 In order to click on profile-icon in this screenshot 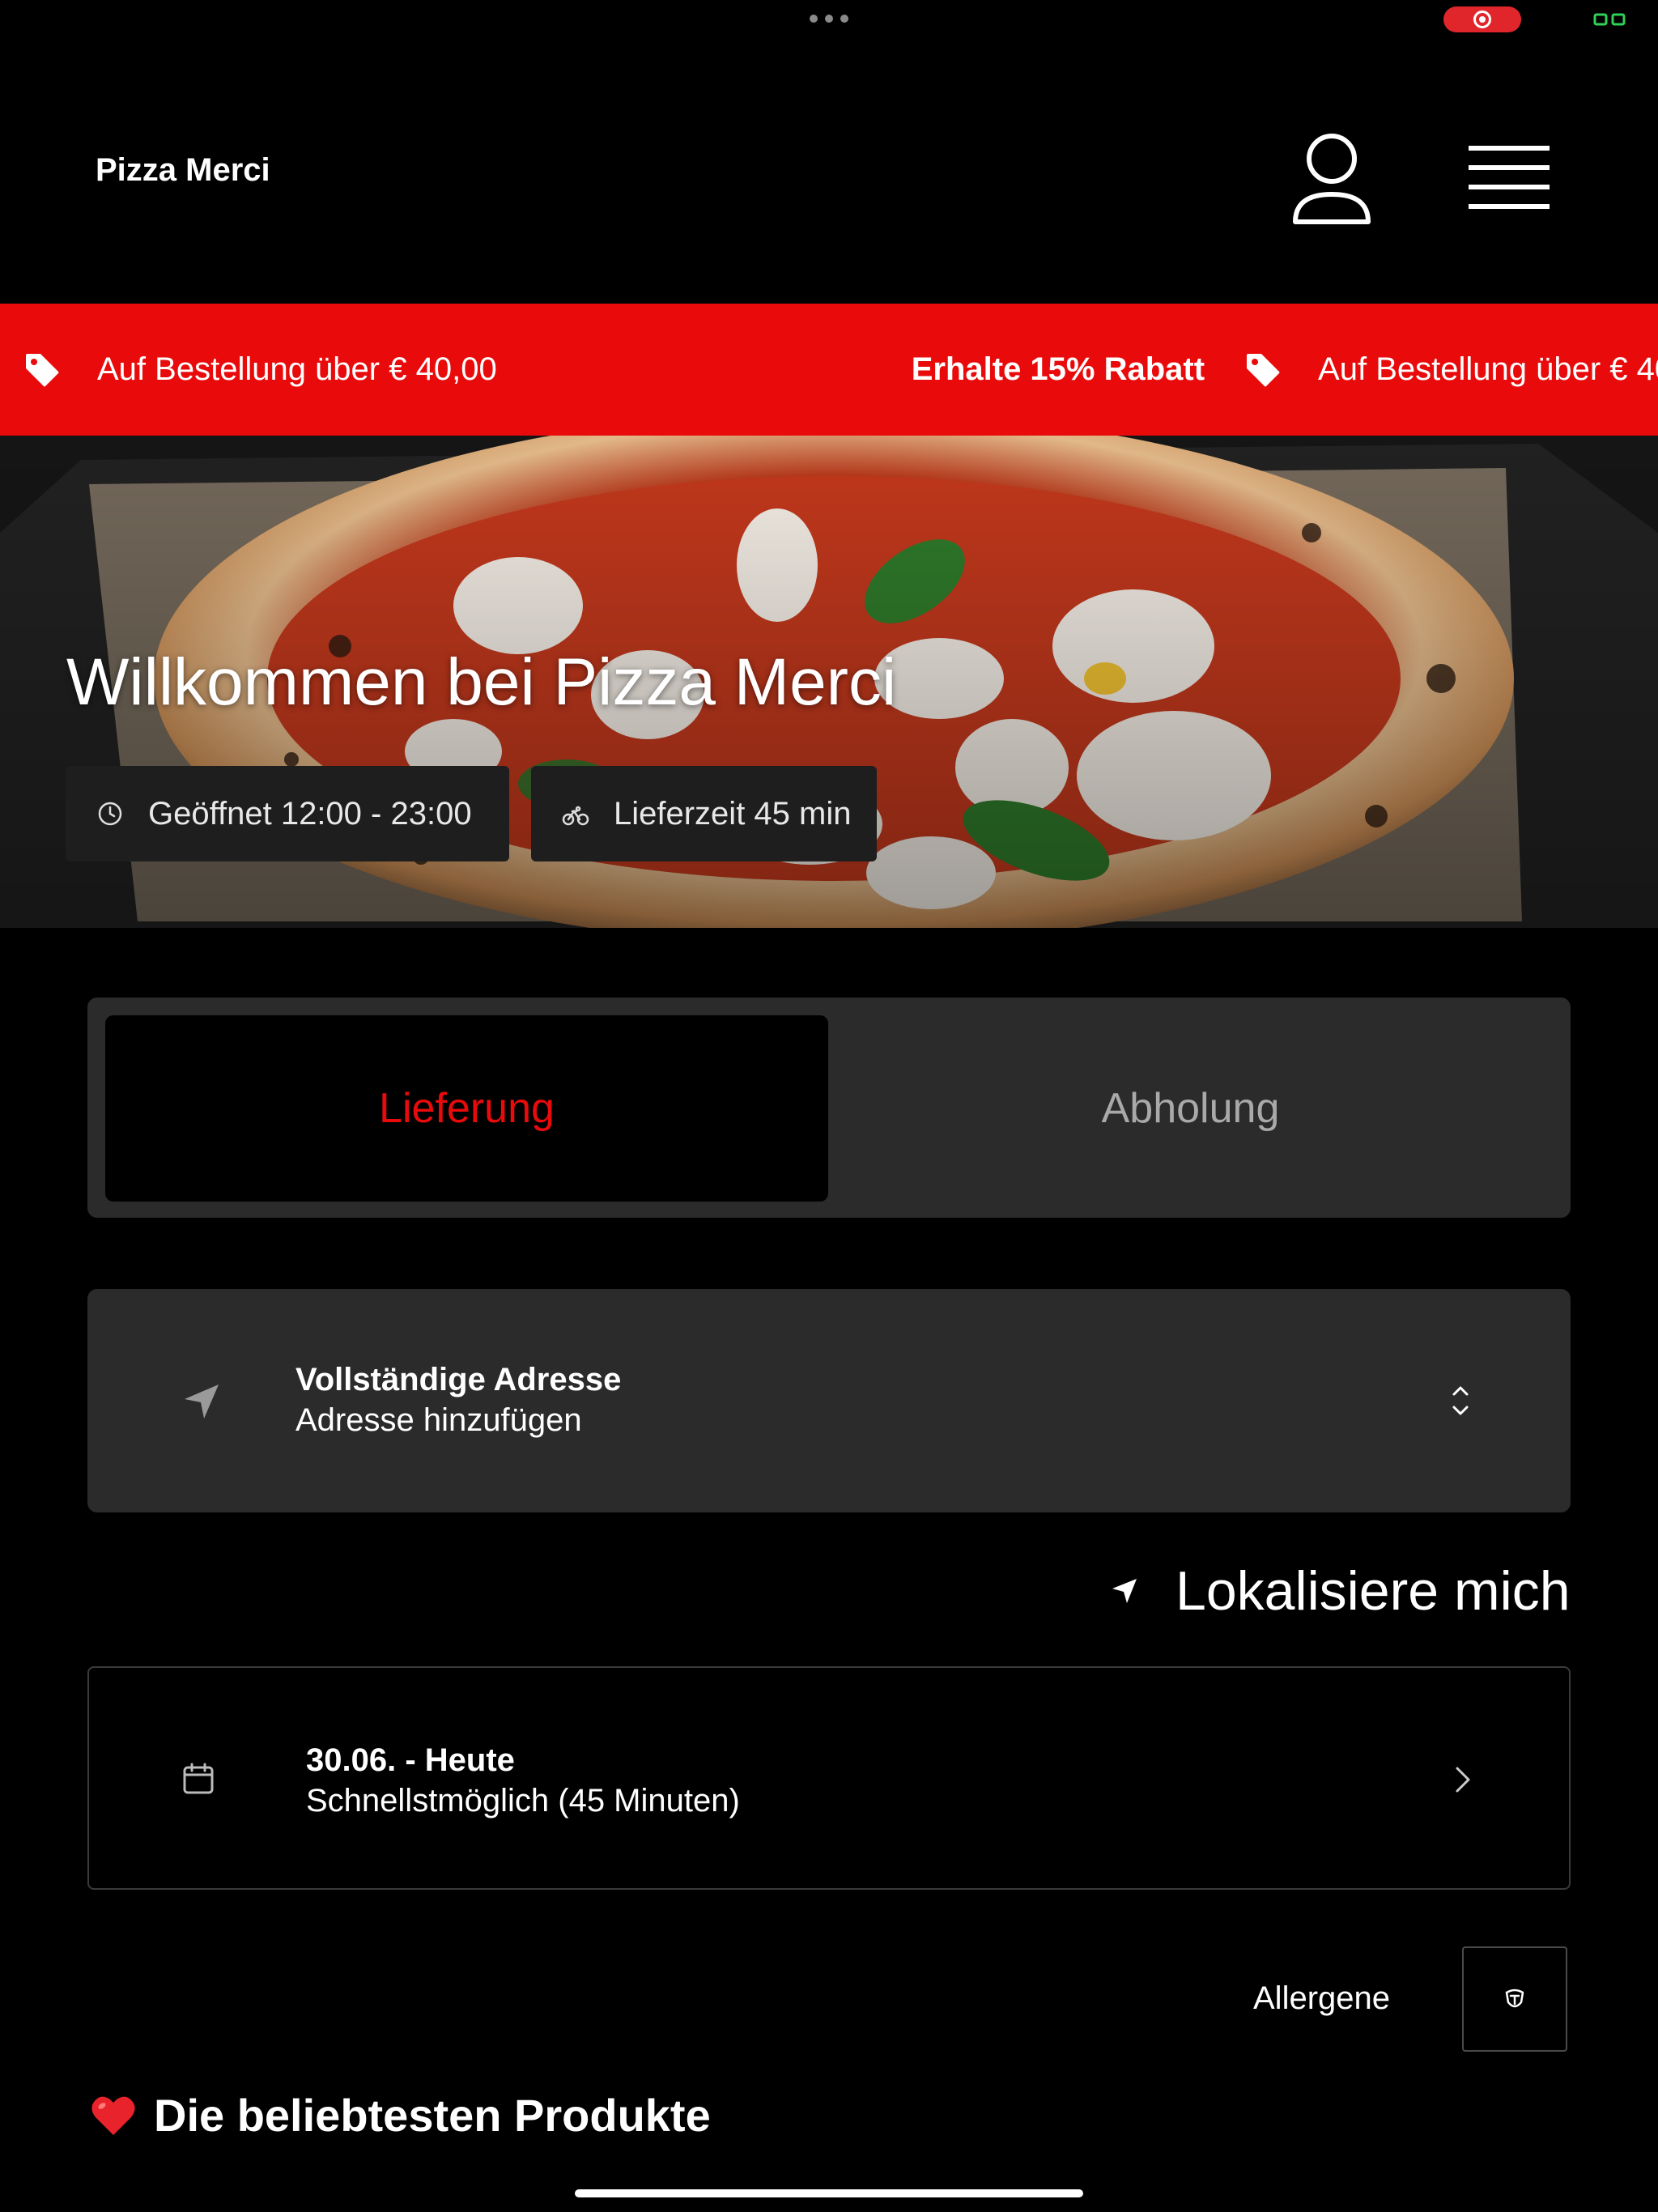, I will do `click(1331, 179)`.